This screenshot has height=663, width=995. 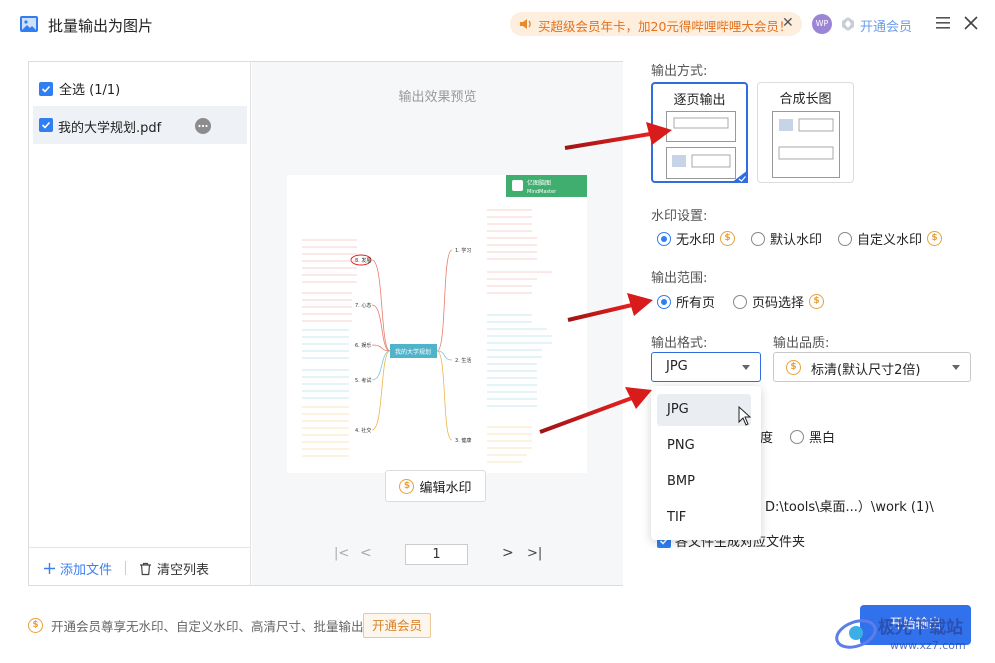 I want to click on per-page-icon, so click(x=701, y=145).